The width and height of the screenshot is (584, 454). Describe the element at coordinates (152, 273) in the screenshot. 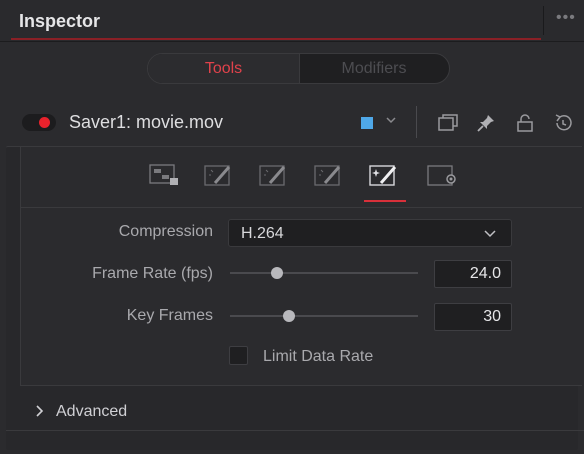

I see `frame-rate-label: Frame Rate (fps)` at that location.